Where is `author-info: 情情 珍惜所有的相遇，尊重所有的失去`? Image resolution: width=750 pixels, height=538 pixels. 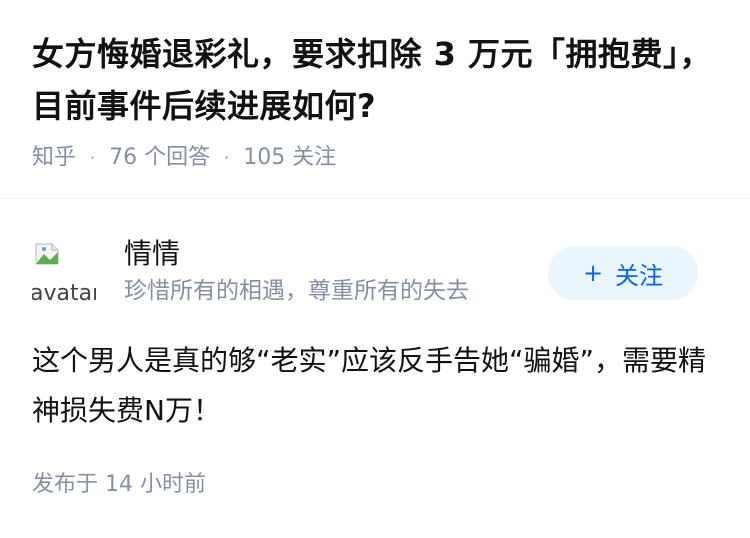 author-info: 情情 珍惜所有的相遇，尊重所有的失去 is located at coordinates (296, 272).